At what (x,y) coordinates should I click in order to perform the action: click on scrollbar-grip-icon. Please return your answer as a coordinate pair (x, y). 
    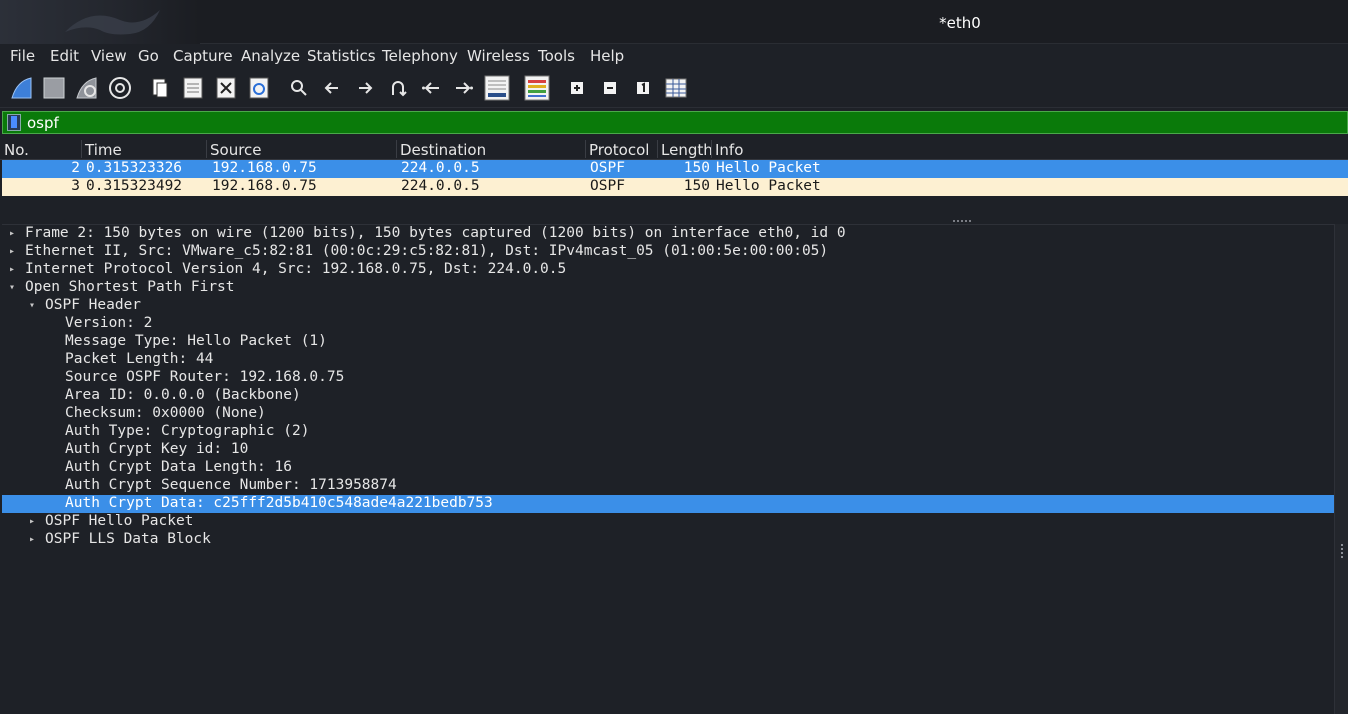
    Looking at the image, I should click on (1342, 551).